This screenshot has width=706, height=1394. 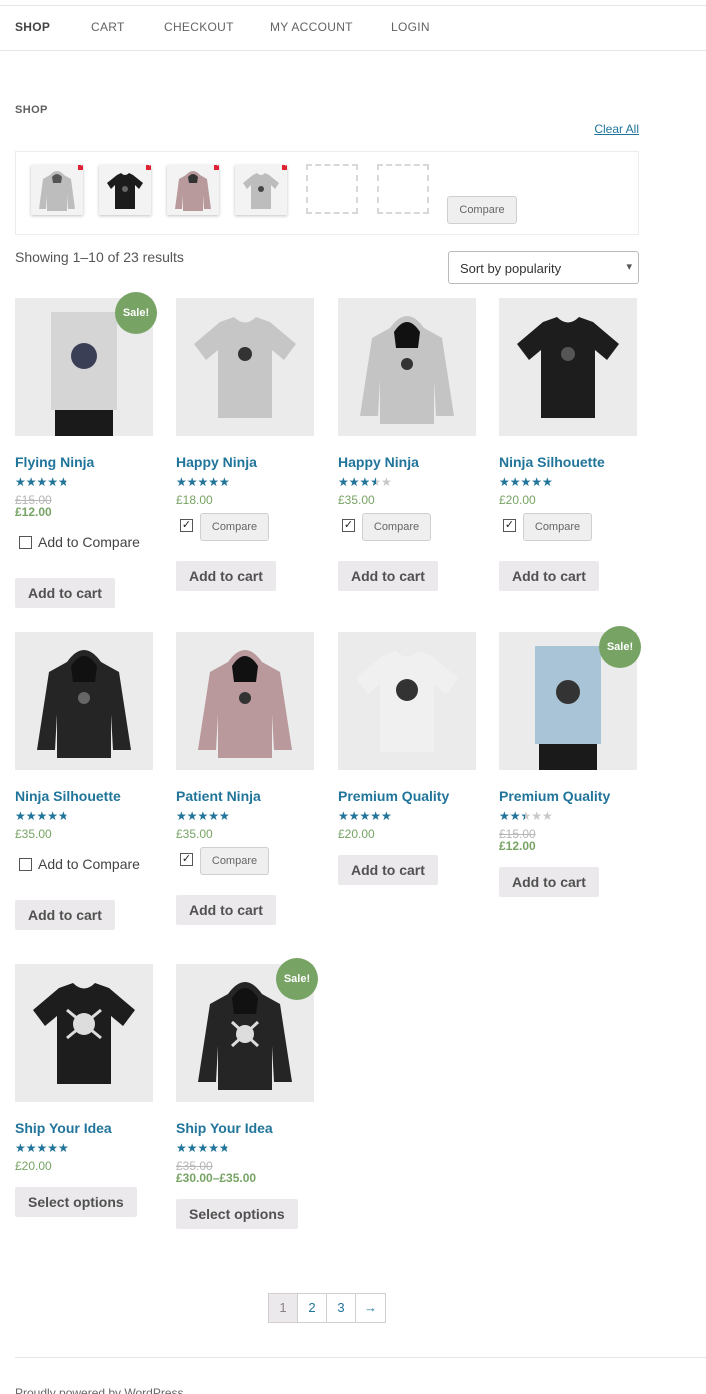 I want to click on product-price: £18.00, so click(x=194, y=500).